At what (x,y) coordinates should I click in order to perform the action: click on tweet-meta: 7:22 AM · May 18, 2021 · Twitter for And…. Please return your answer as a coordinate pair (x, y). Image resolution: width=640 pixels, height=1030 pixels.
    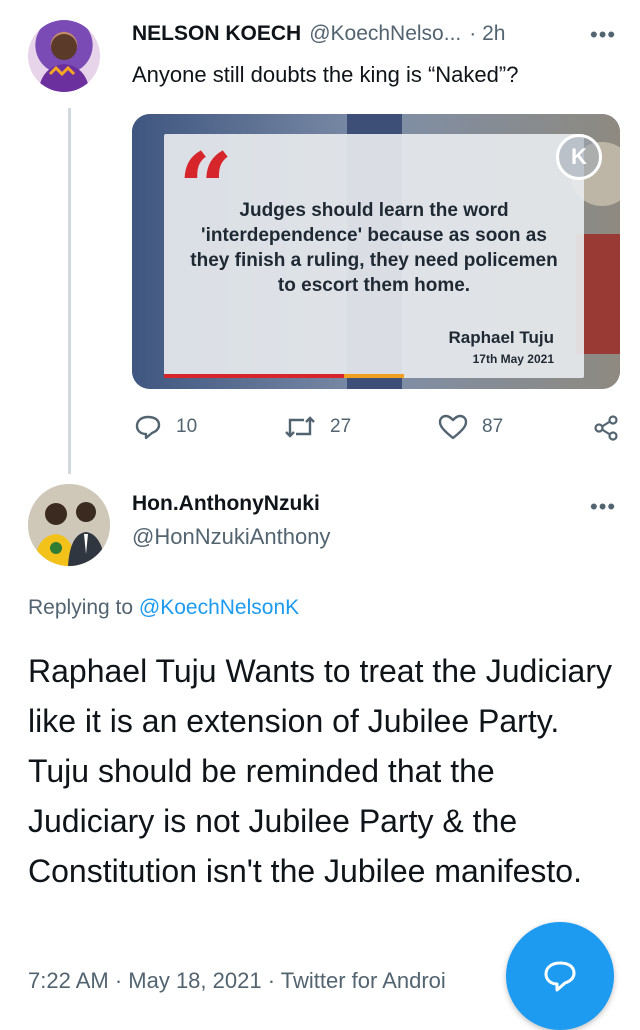
    Looking at the image, I should click on (237, 981).